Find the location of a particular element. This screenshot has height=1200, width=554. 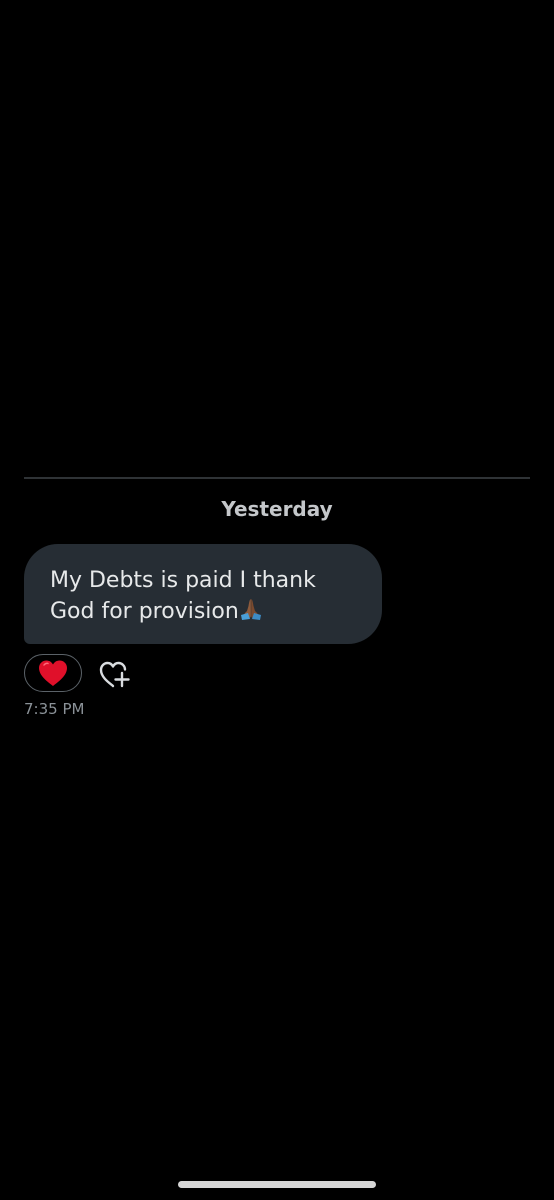

add-reaction-button is located at coordinates (115, 675).